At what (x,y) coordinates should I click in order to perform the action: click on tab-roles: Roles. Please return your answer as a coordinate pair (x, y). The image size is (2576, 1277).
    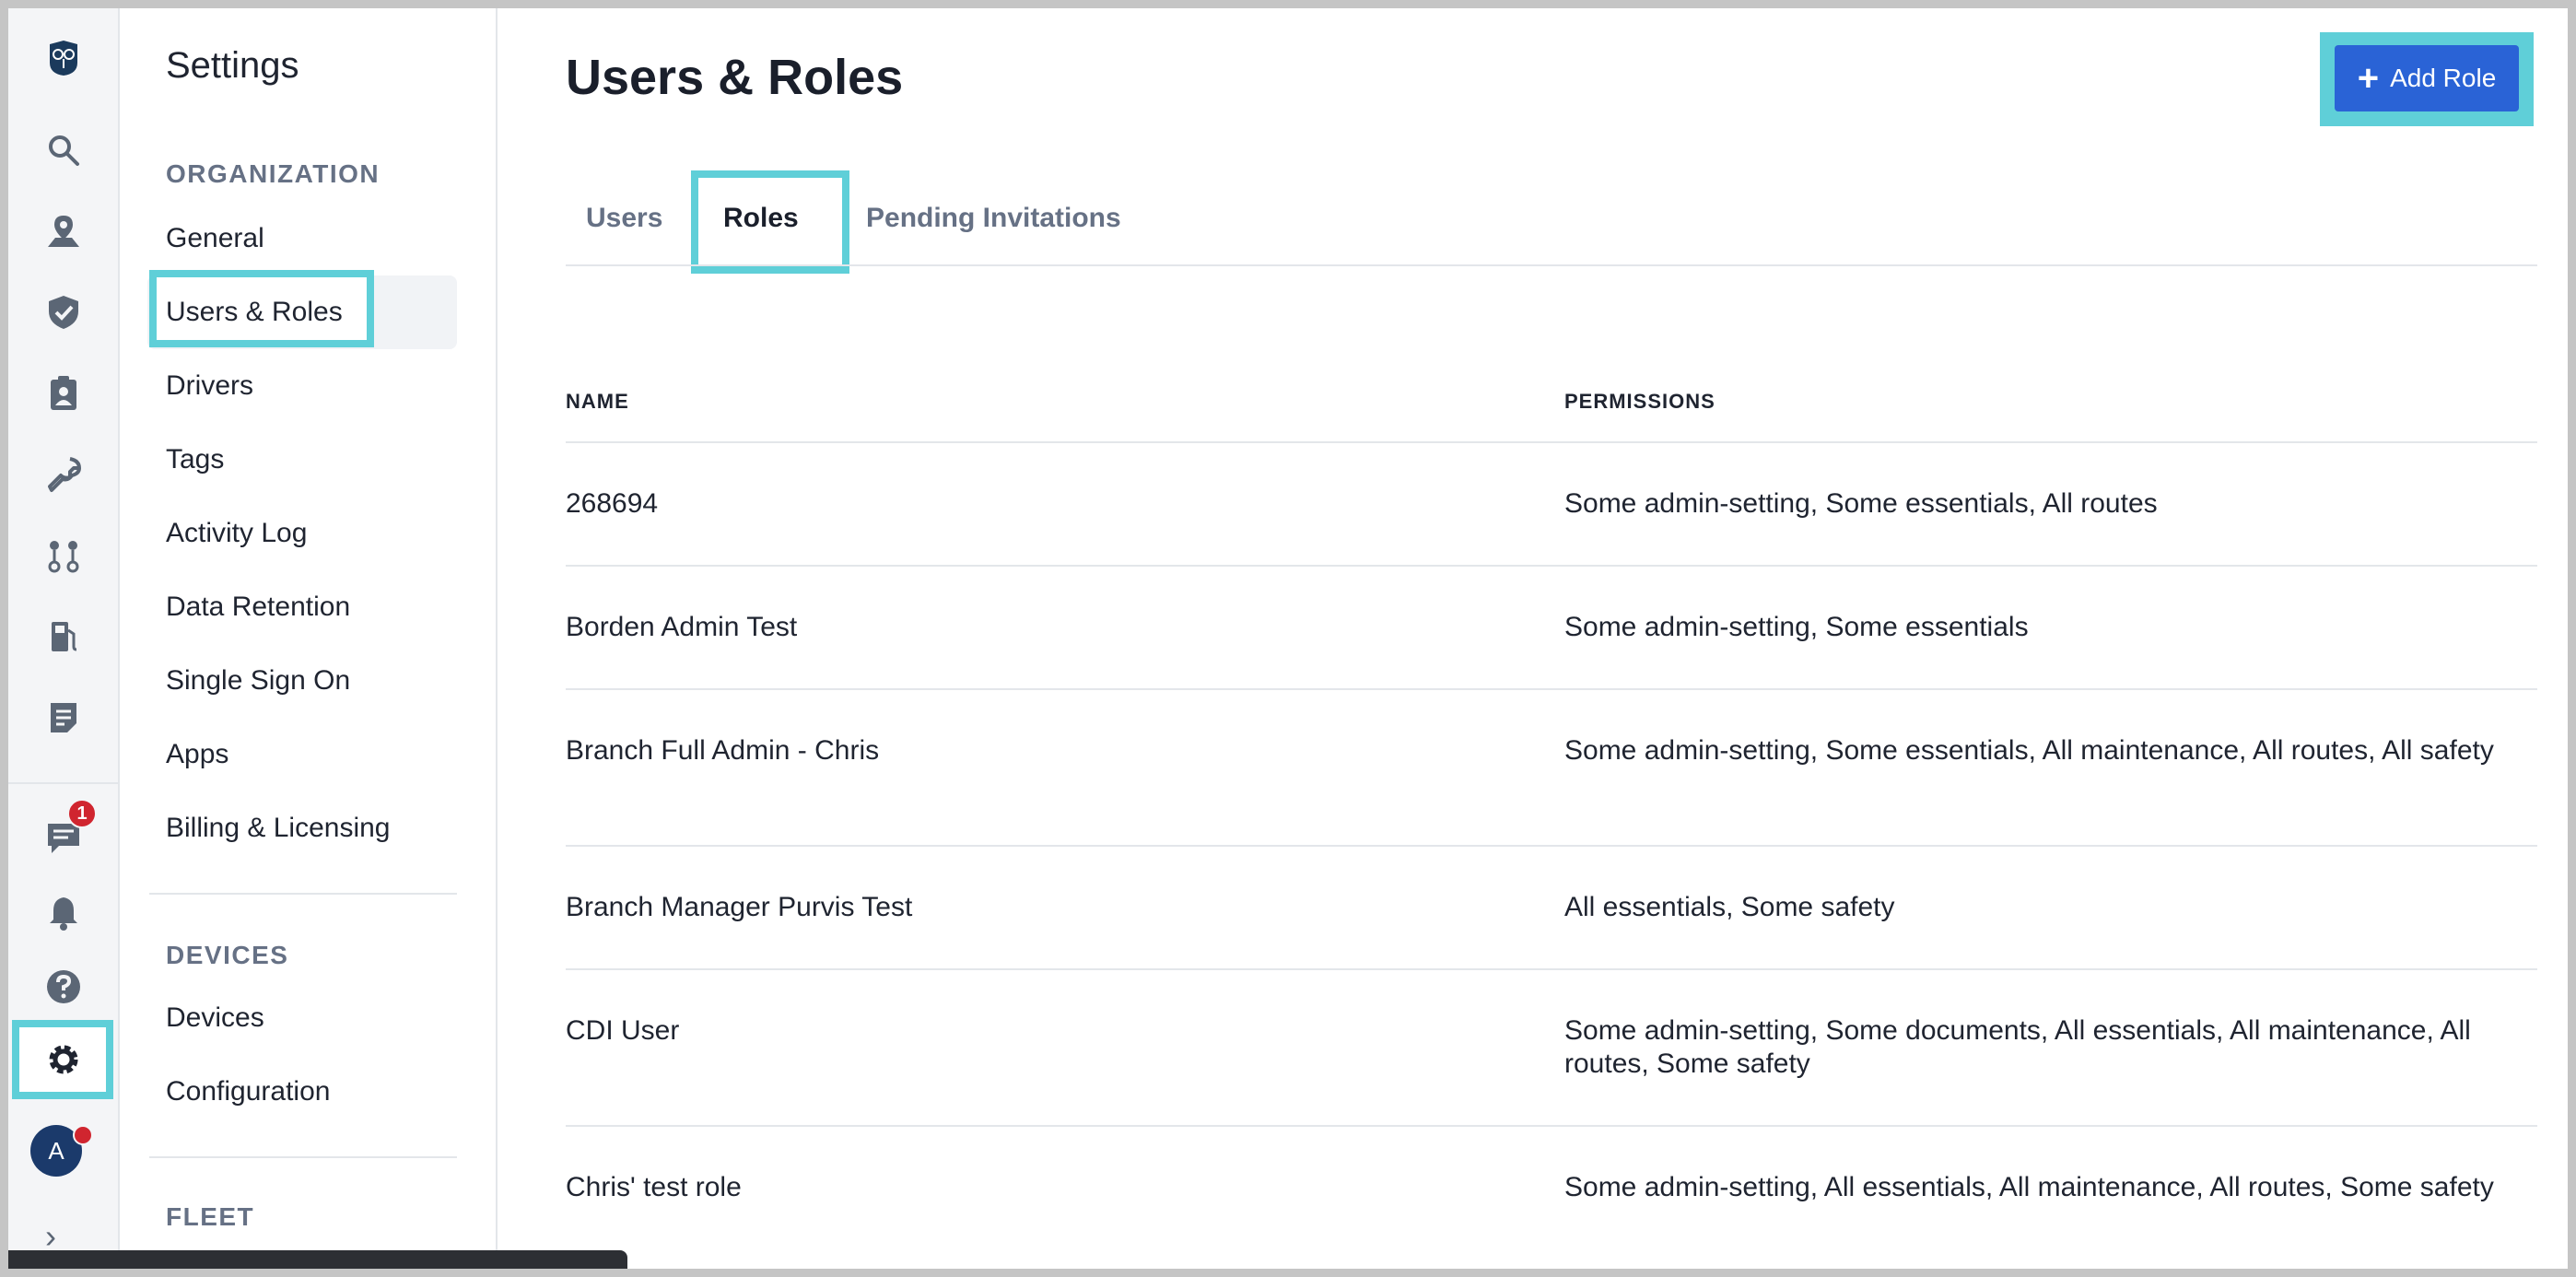
    Looking at the image, I should click on (761, 219).